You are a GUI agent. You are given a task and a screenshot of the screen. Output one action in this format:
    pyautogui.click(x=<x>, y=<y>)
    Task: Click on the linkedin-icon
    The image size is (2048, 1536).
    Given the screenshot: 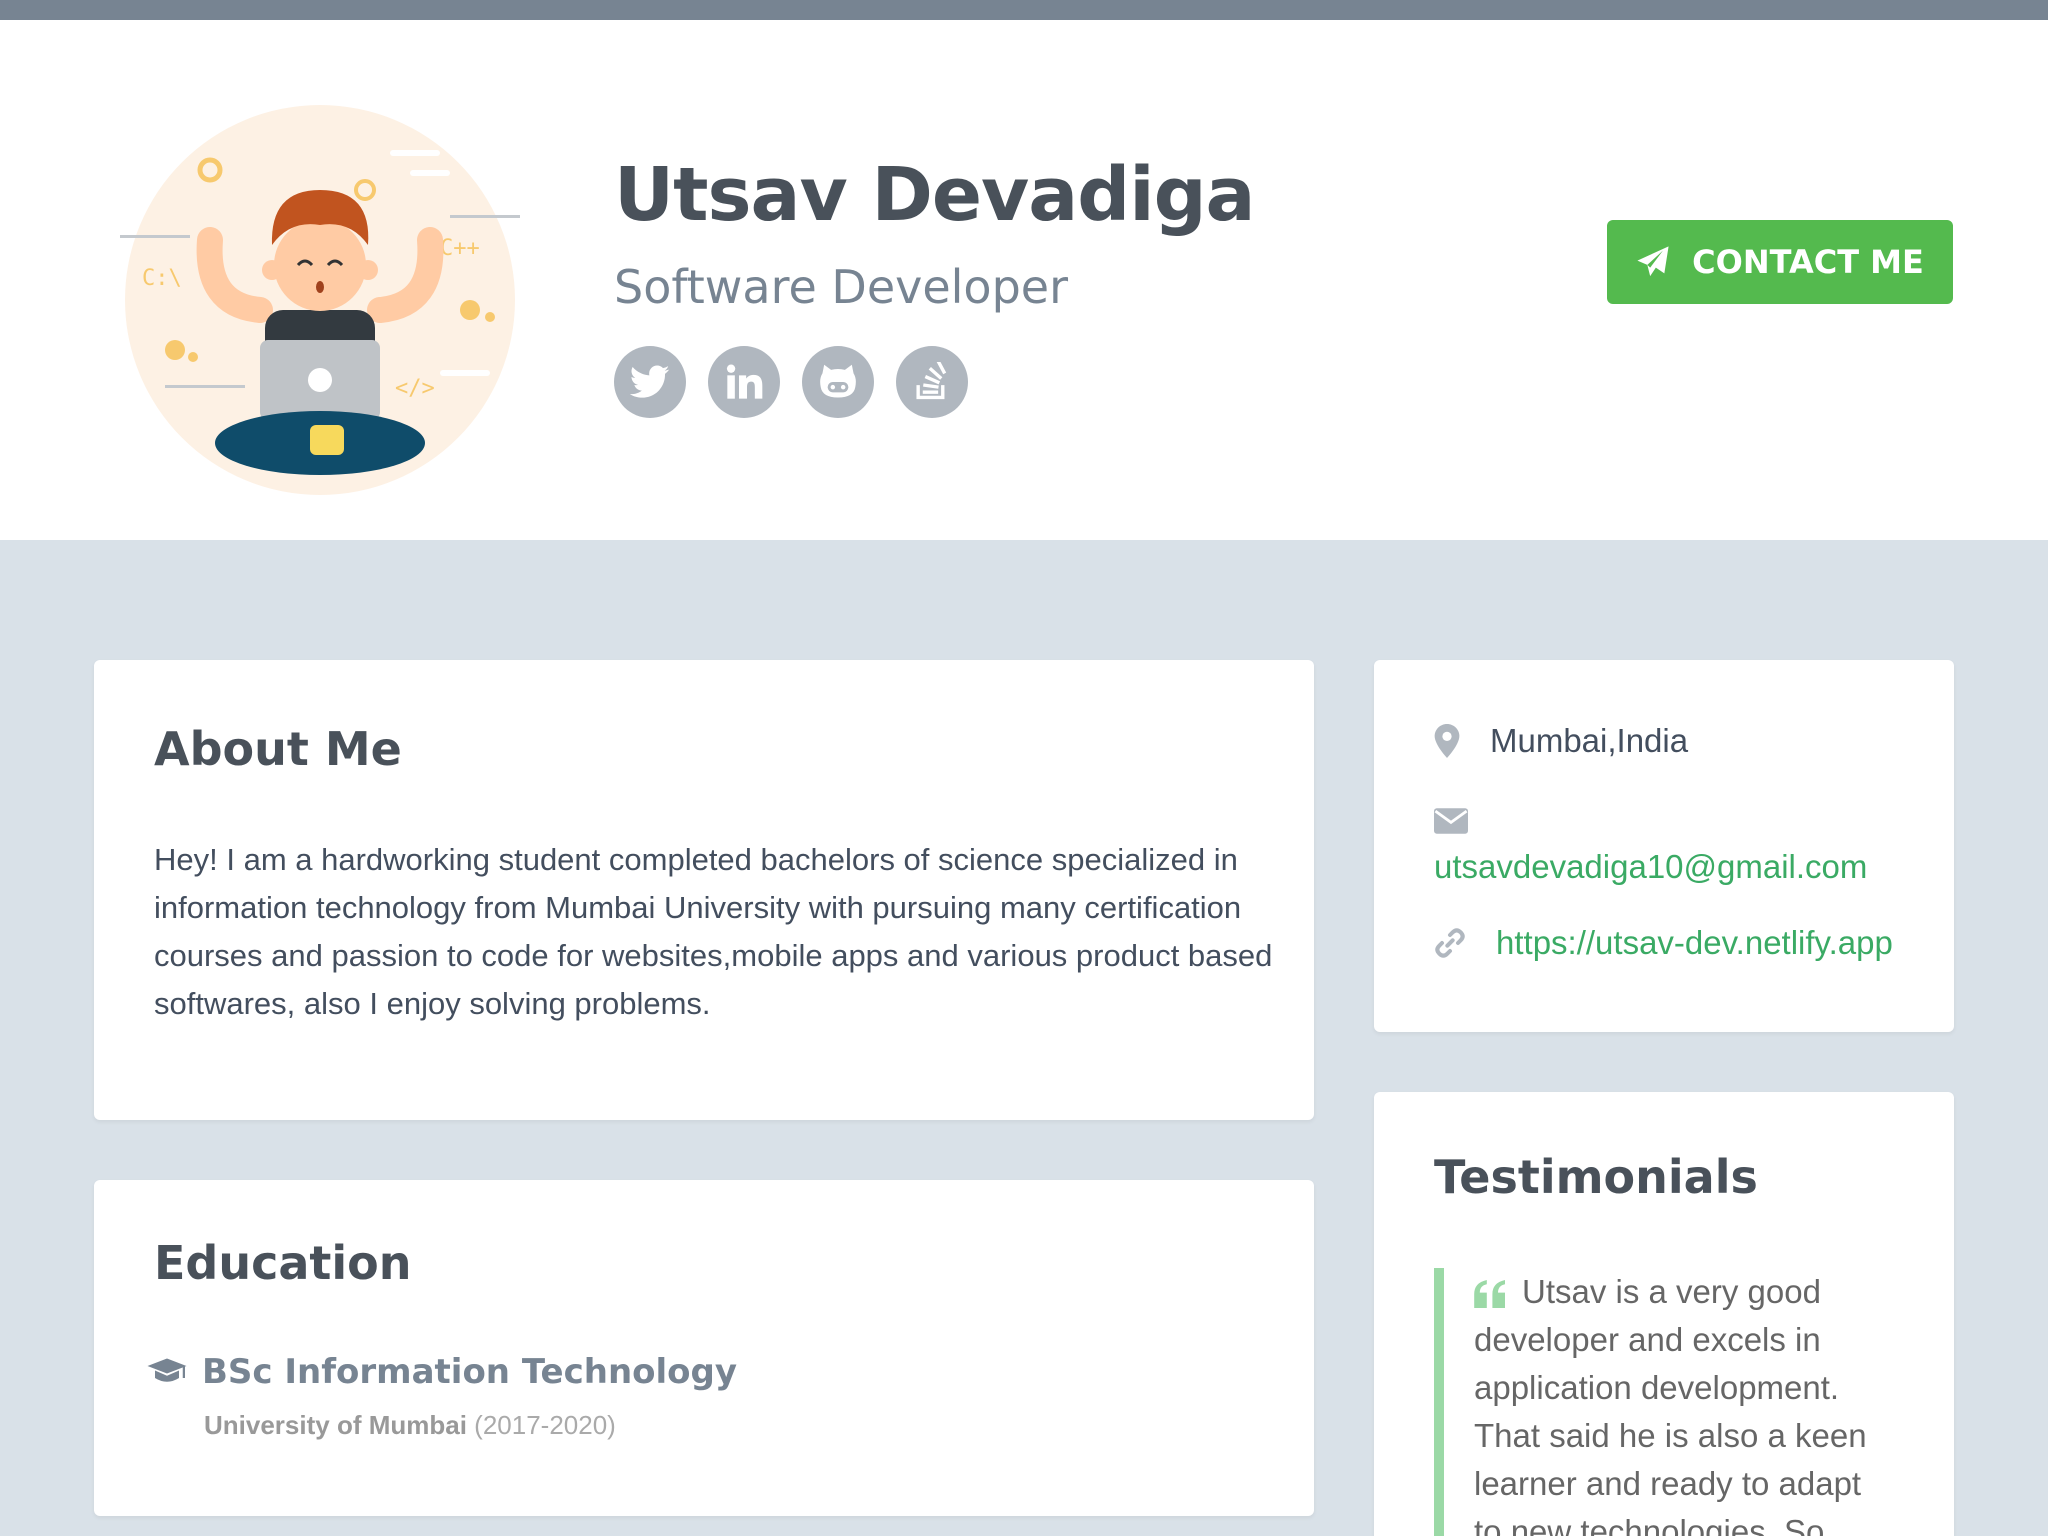 What is the action you would take?
    pyautogui.click(x=744, y=381)
    